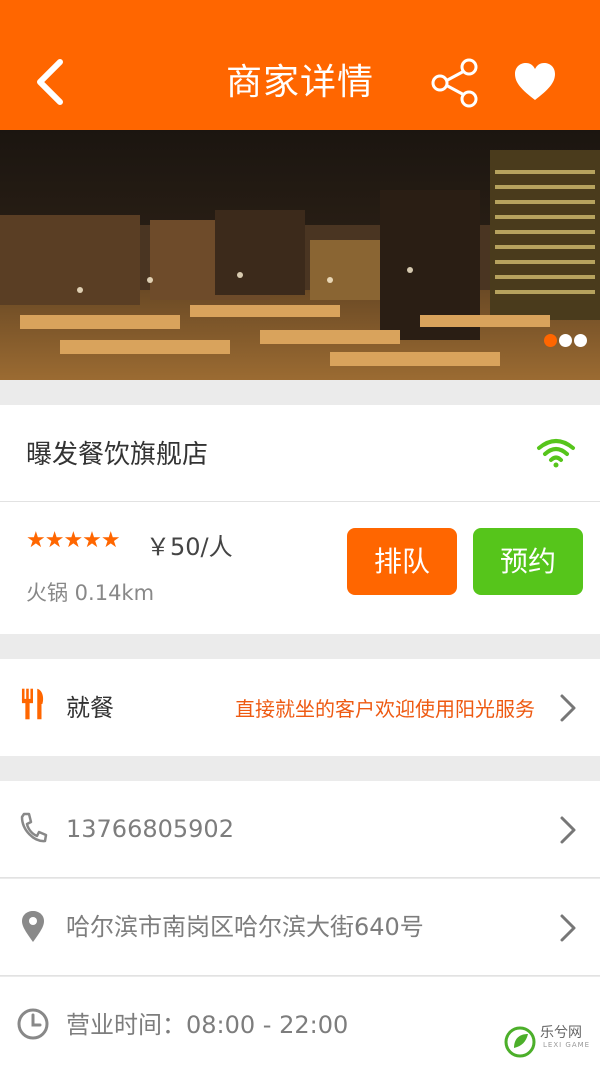 The image size is (600, 1067). Describe the element at coordinates (455, 83) in the screenshot. I see `share-icon` at that location.